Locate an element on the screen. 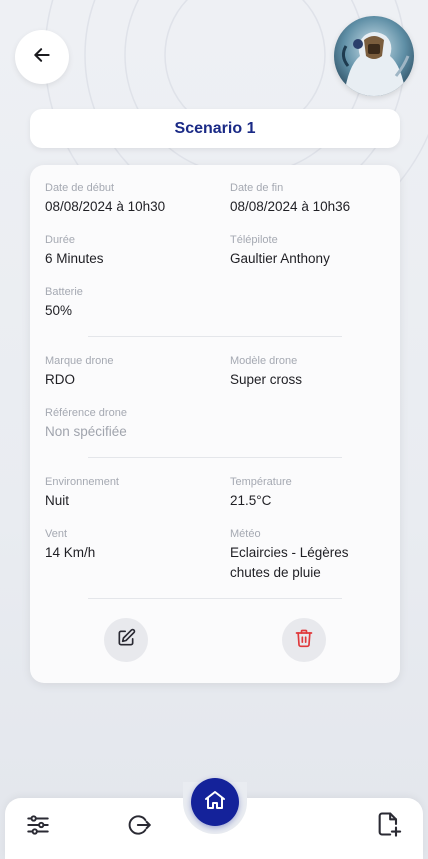  edit-icon is located at coordinates (126, 640).